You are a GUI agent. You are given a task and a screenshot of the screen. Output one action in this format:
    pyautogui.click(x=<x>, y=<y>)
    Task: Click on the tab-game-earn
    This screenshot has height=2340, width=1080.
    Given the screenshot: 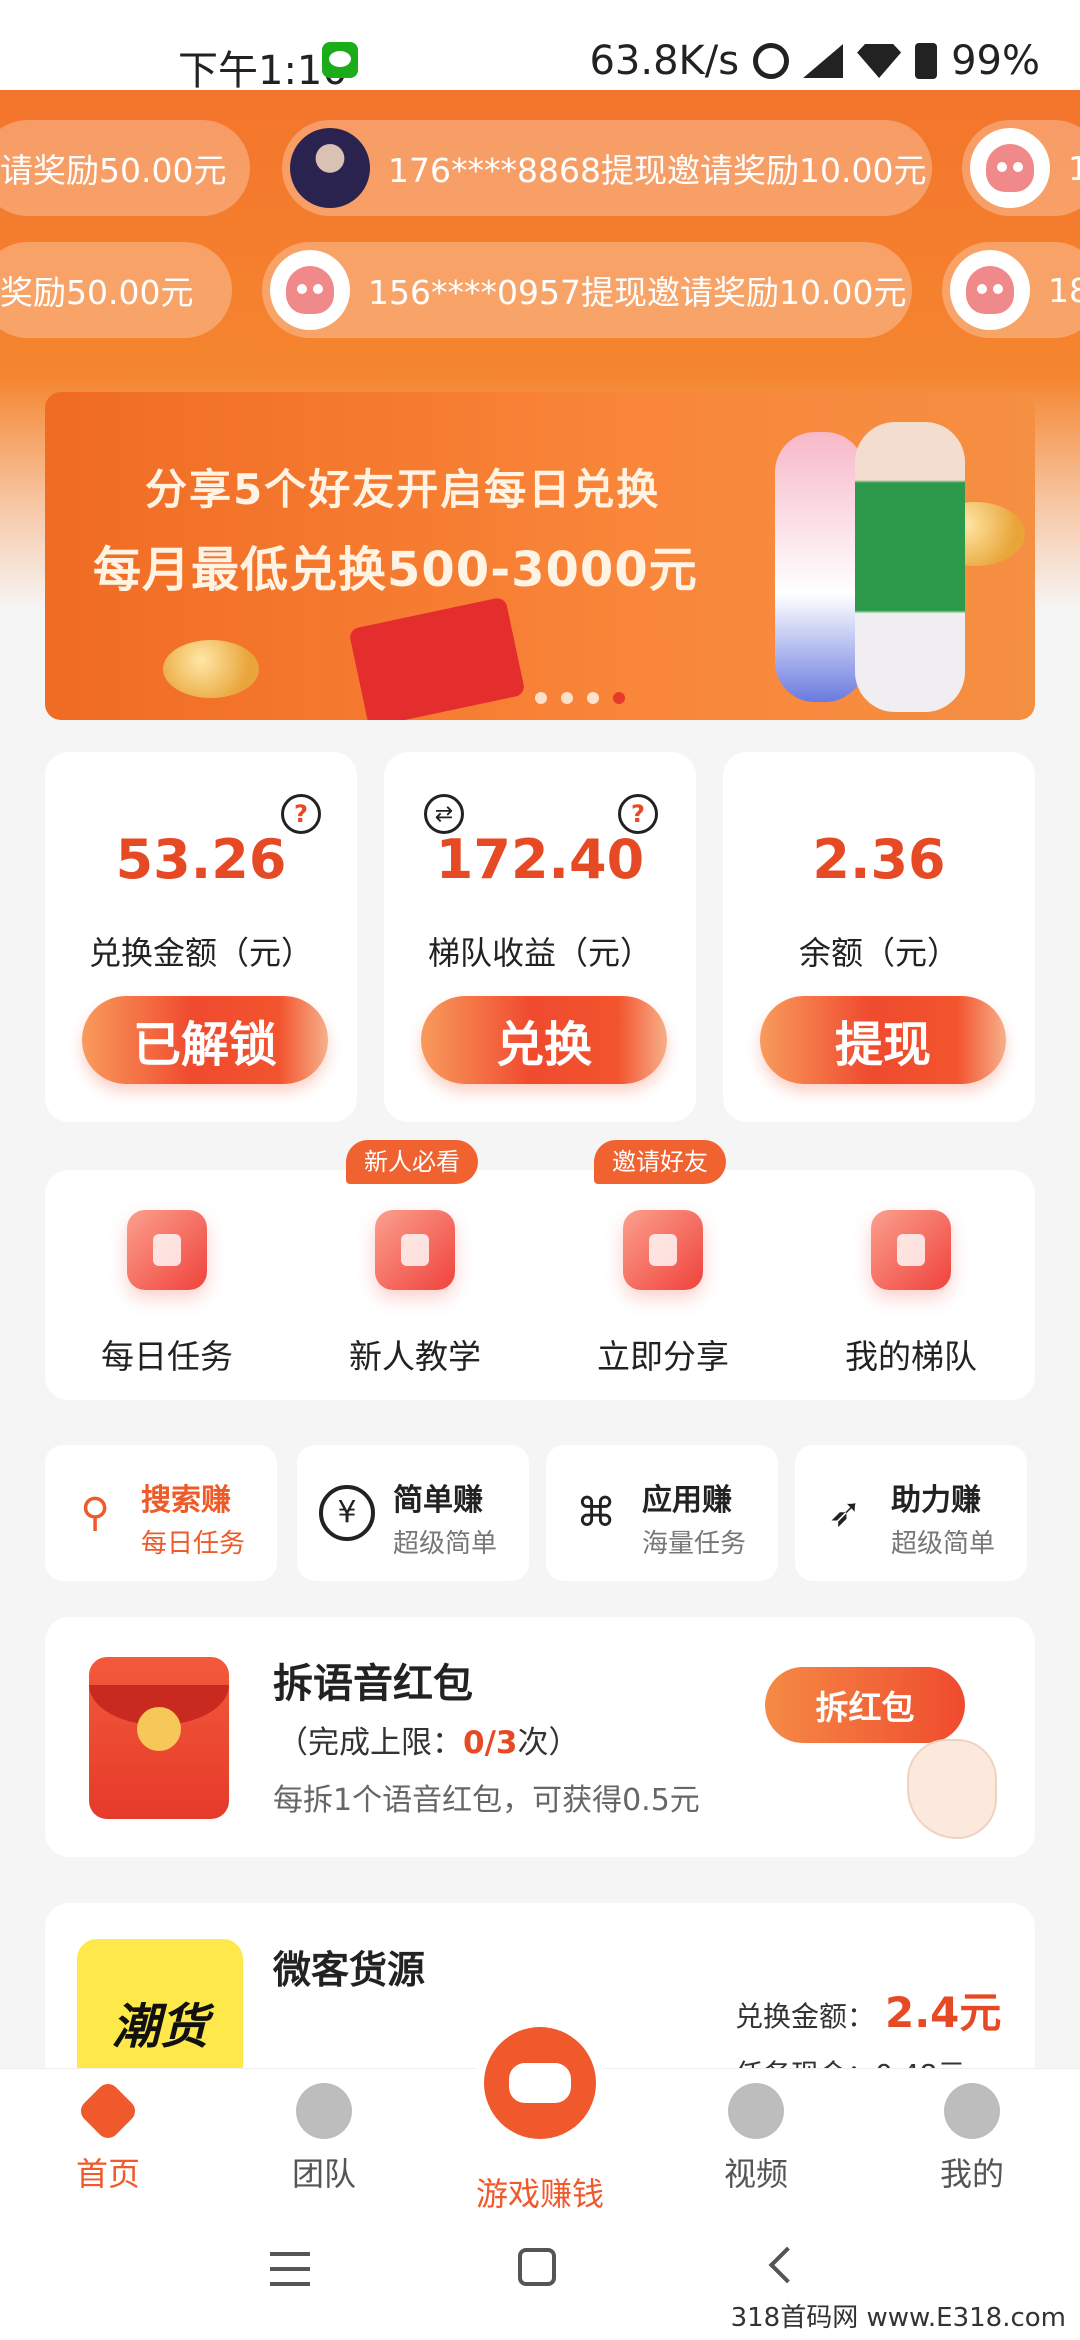 What is the action you would take?
    pyautogui.click(x=540, y=2083)
    